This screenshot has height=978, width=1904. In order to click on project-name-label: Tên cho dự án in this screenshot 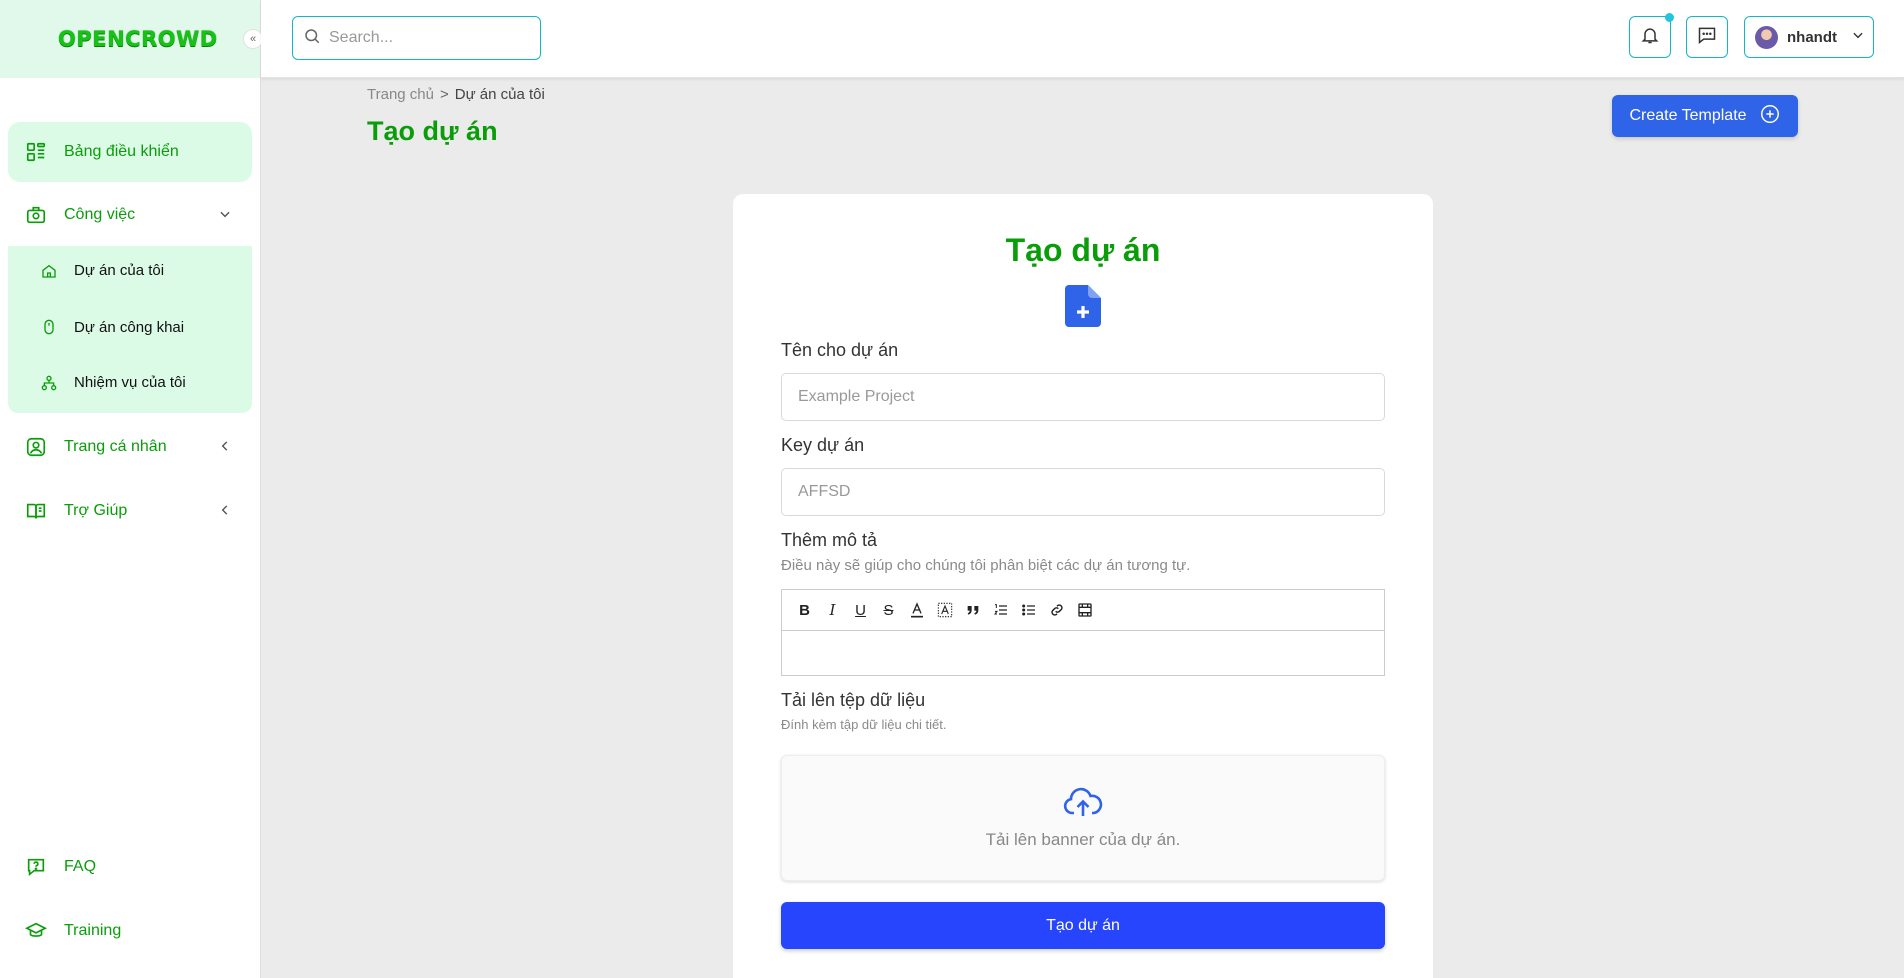, I will do `click(840, 350)`.